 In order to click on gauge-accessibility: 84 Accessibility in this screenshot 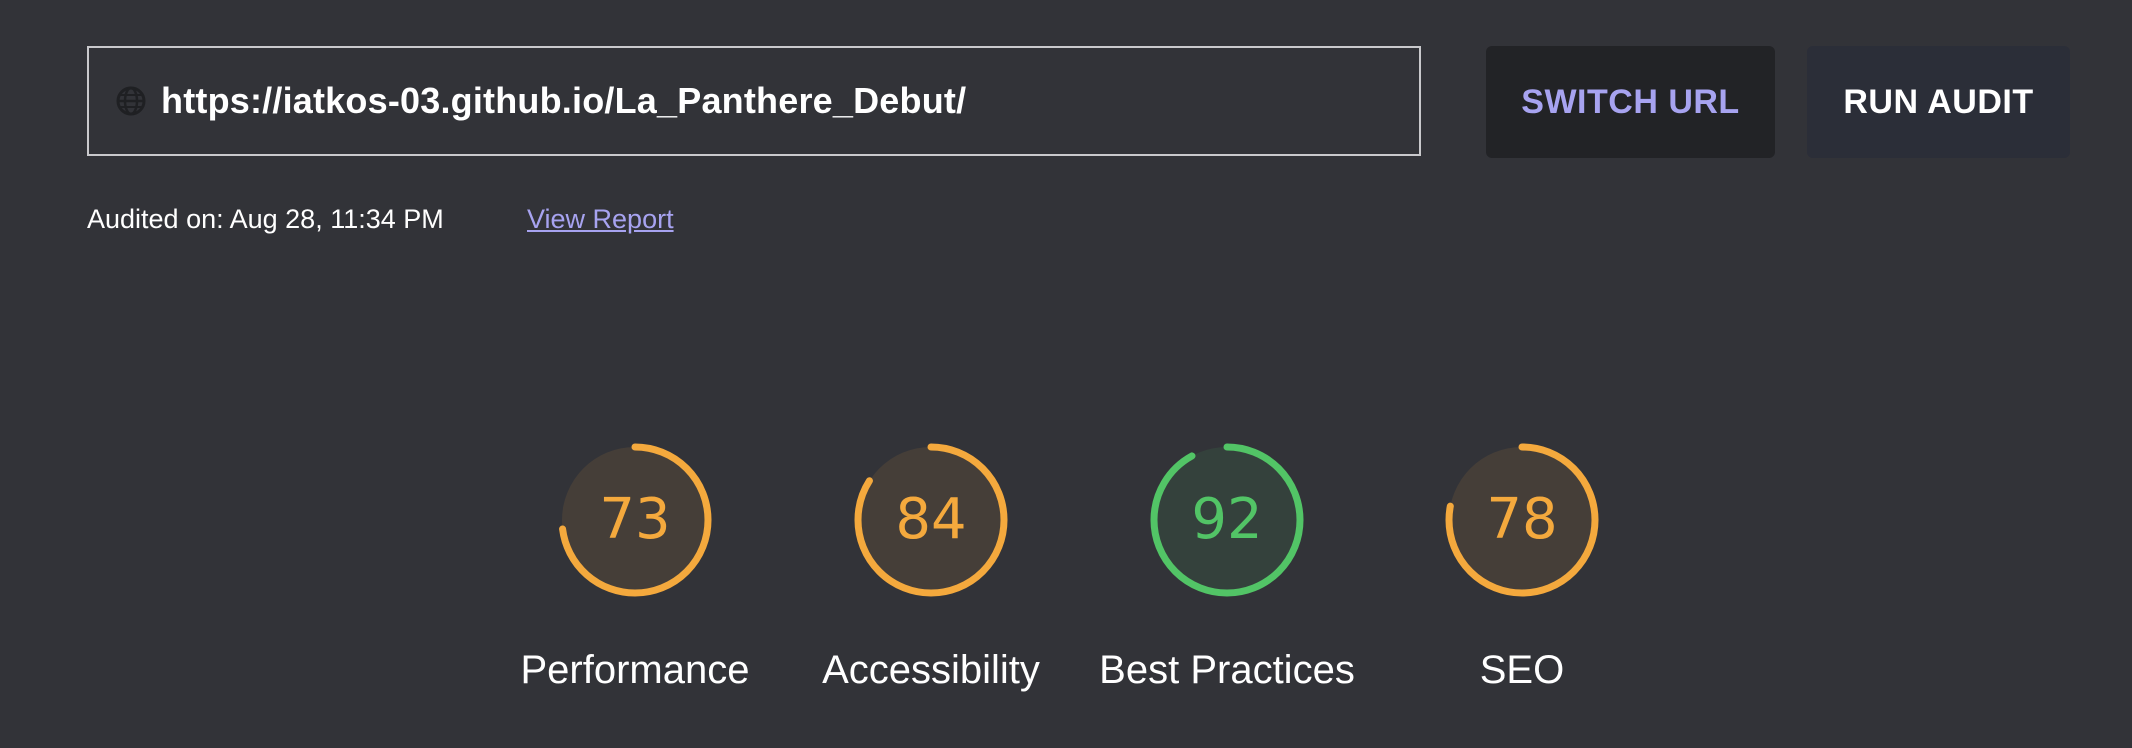, I will do `click(931, 570)`.